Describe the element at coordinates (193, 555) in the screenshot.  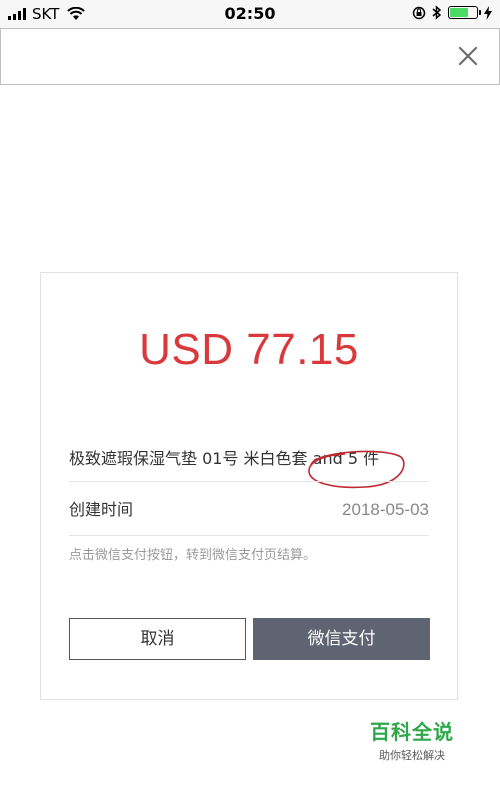
I see `payment-note: 点击微信支付按钮，转到微信支付页结算。` at that location.